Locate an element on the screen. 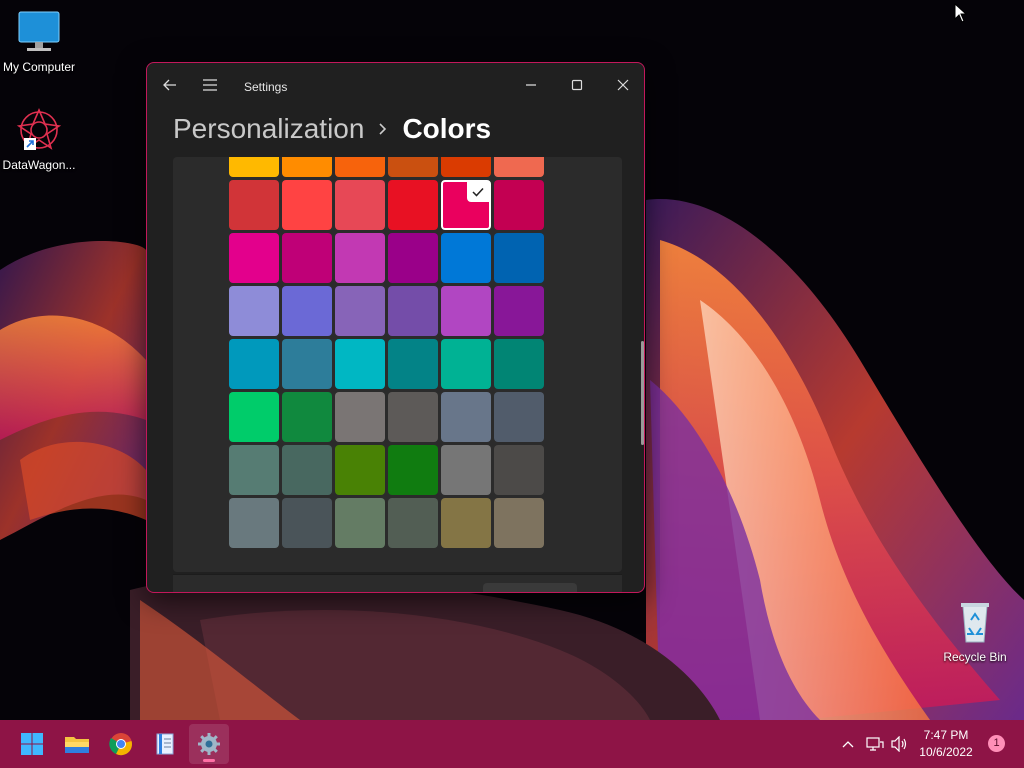  chevron-right-icon is located at coordinates (383, 129).